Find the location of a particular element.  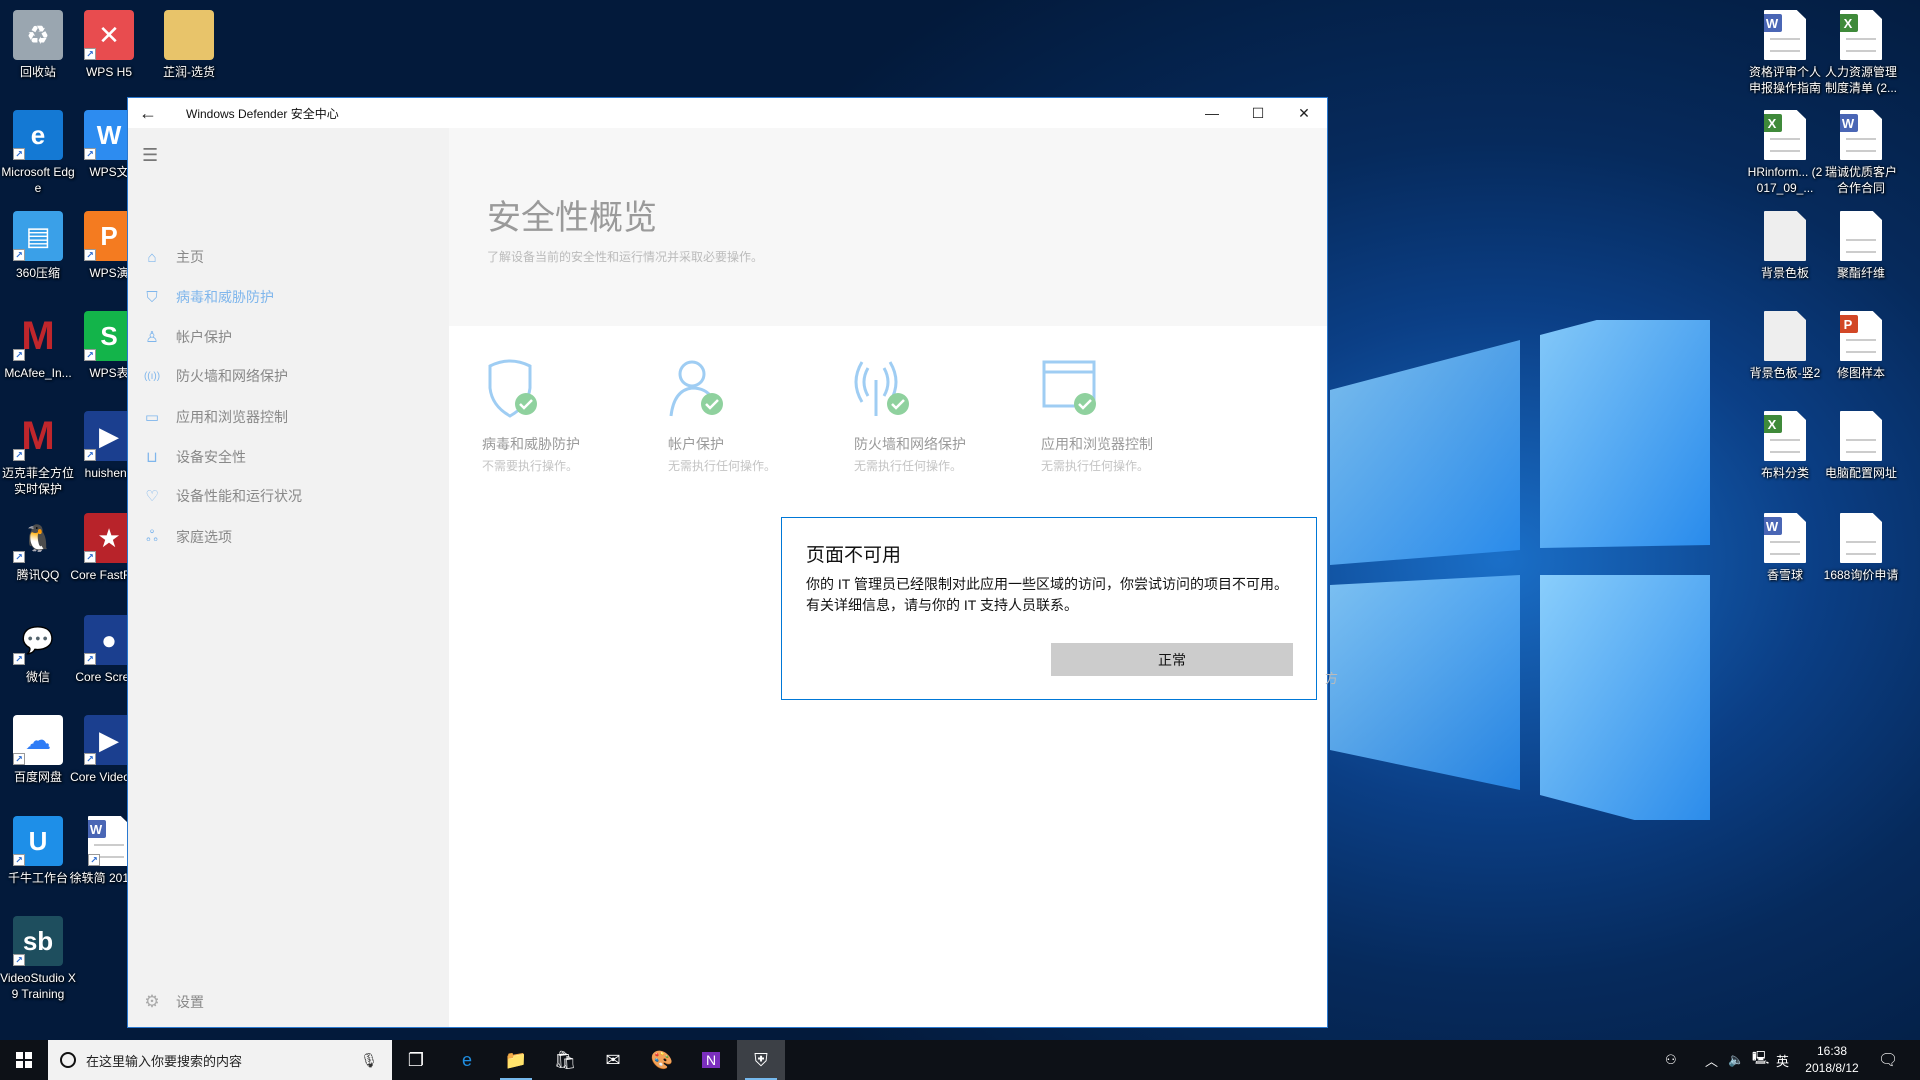

close-button: ✕ is located at coordinates (1304, 113).